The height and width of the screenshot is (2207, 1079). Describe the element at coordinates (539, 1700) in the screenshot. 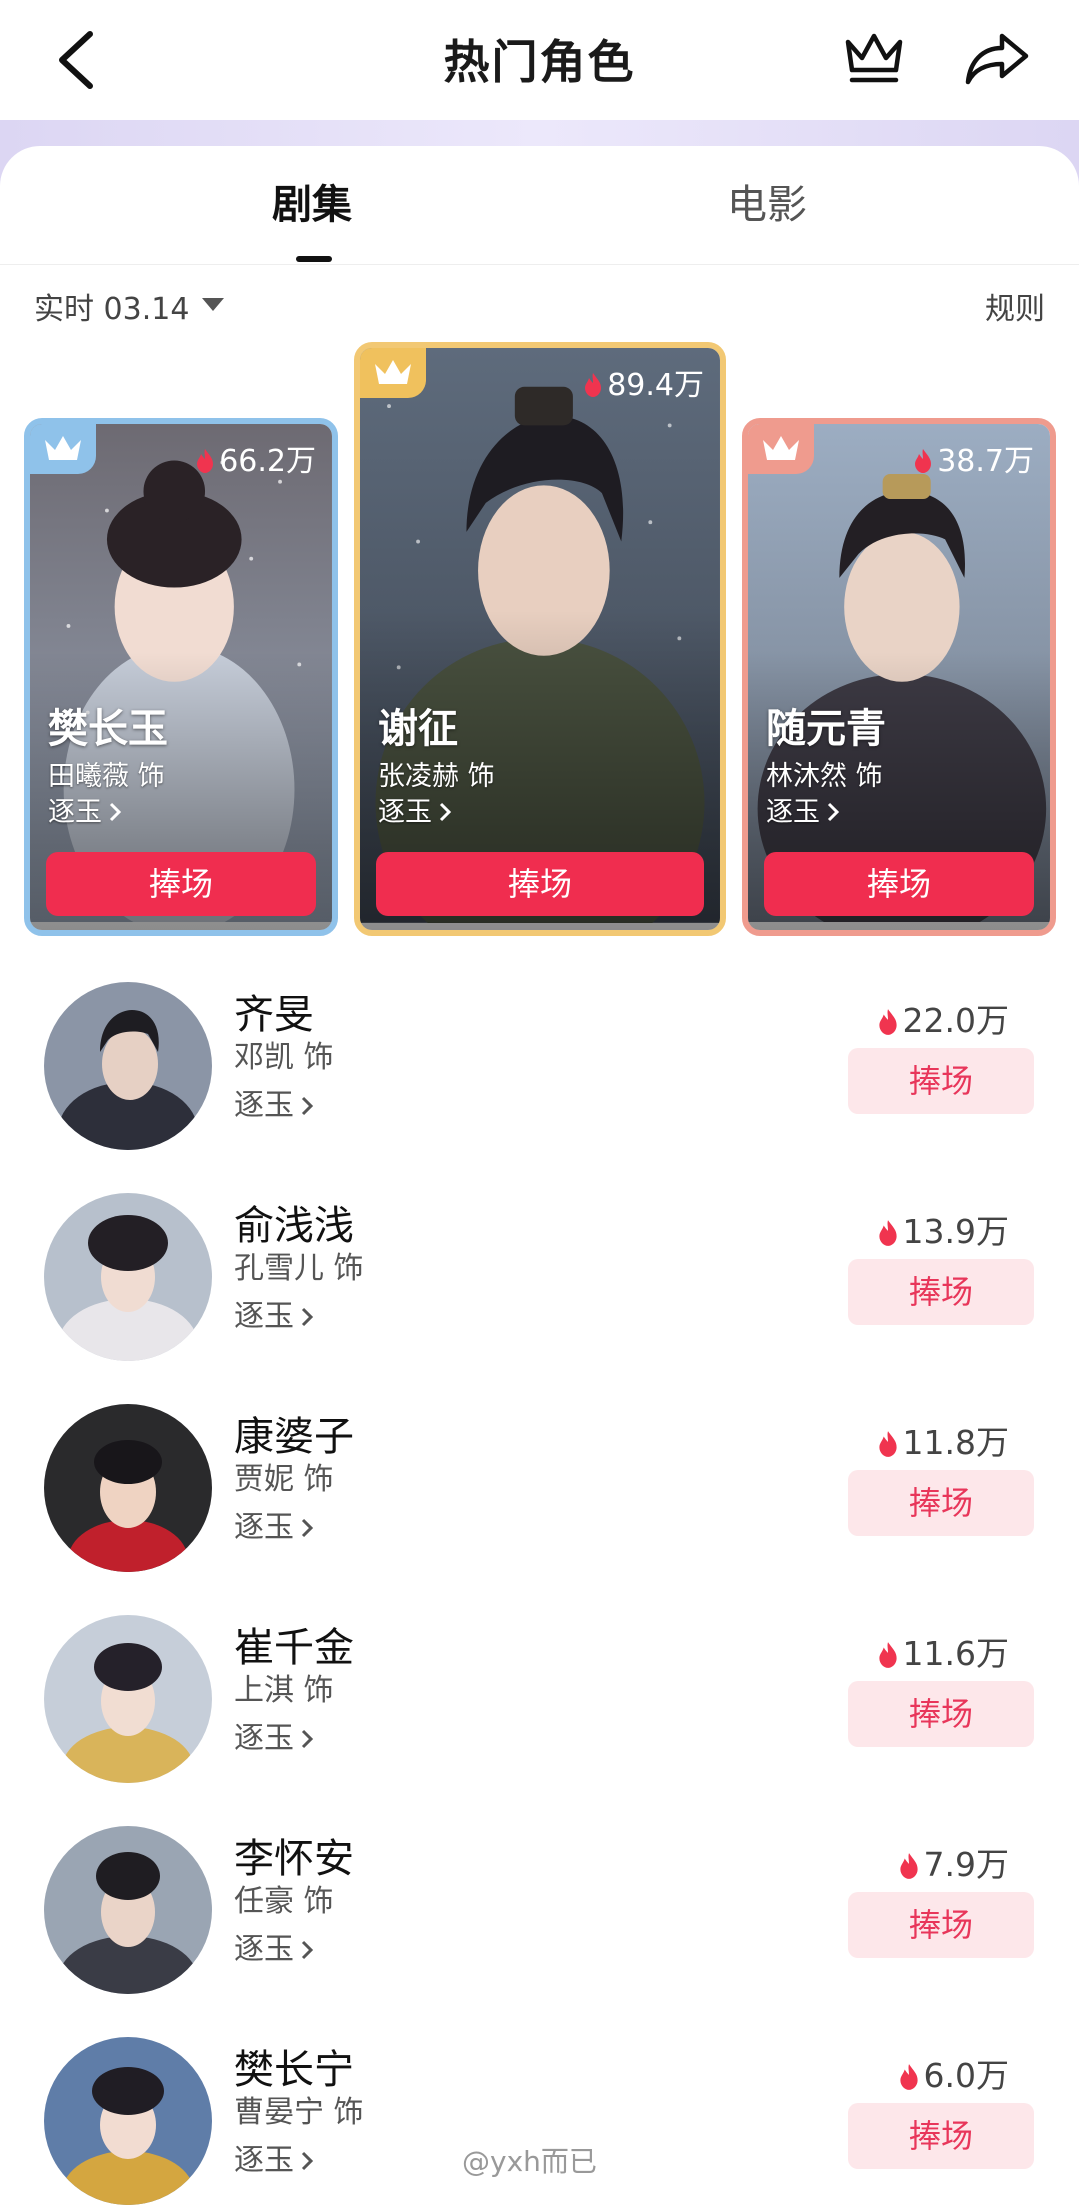

I see `list-item: 崔千金 上淇 饰 逐玉 11.6万 捧场` at that location.